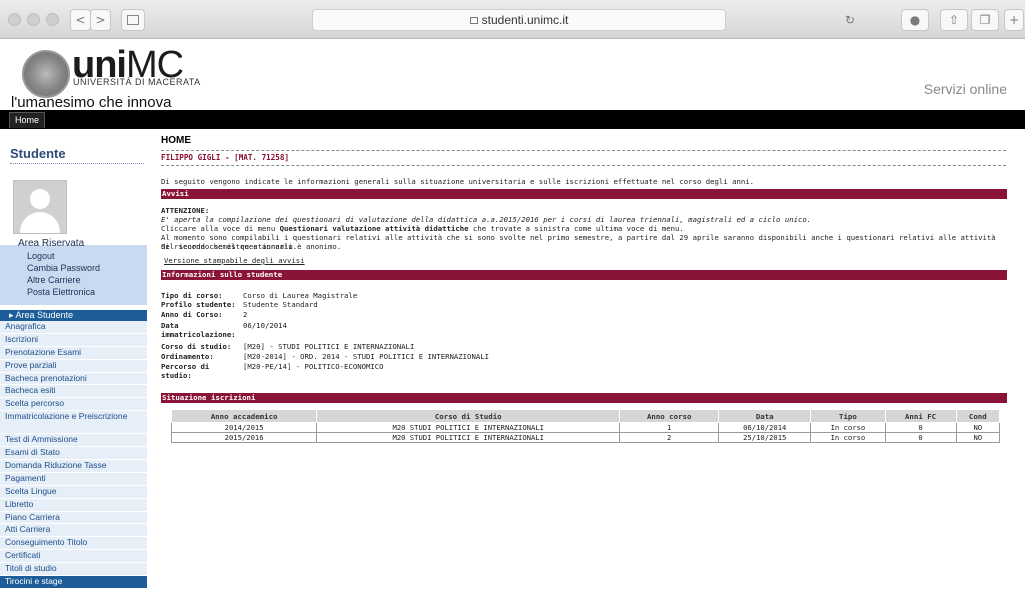  What do you see at coordinates (73, 423) in the screenshot?
I see `sidebar-item-immatricolazione: Immatricolazione e Preiscrizione` at bounding box center [73, 423].